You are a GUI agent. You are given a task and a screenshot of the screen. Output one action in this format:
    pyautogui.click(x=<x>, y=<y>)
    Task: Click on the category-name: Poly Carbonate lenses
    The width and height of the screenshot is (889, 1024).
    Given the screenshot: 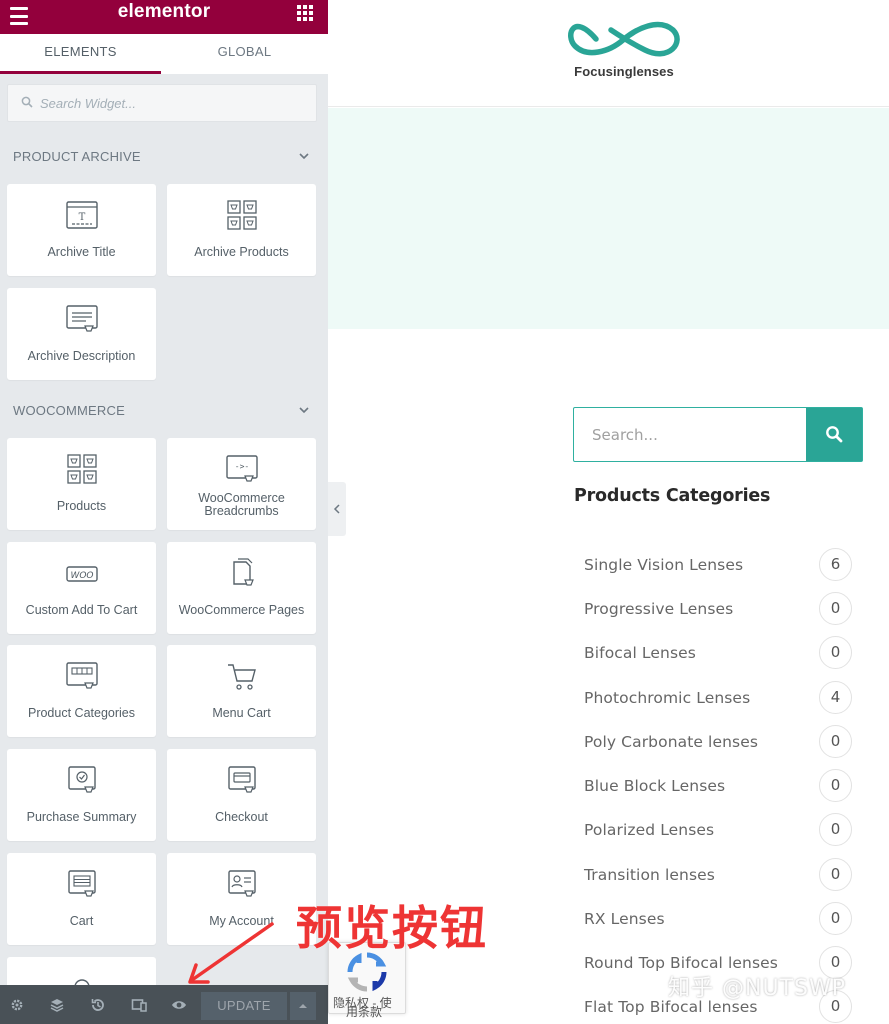 What is the action you would take?
    pyautogui.click(x=671, y=742)
    